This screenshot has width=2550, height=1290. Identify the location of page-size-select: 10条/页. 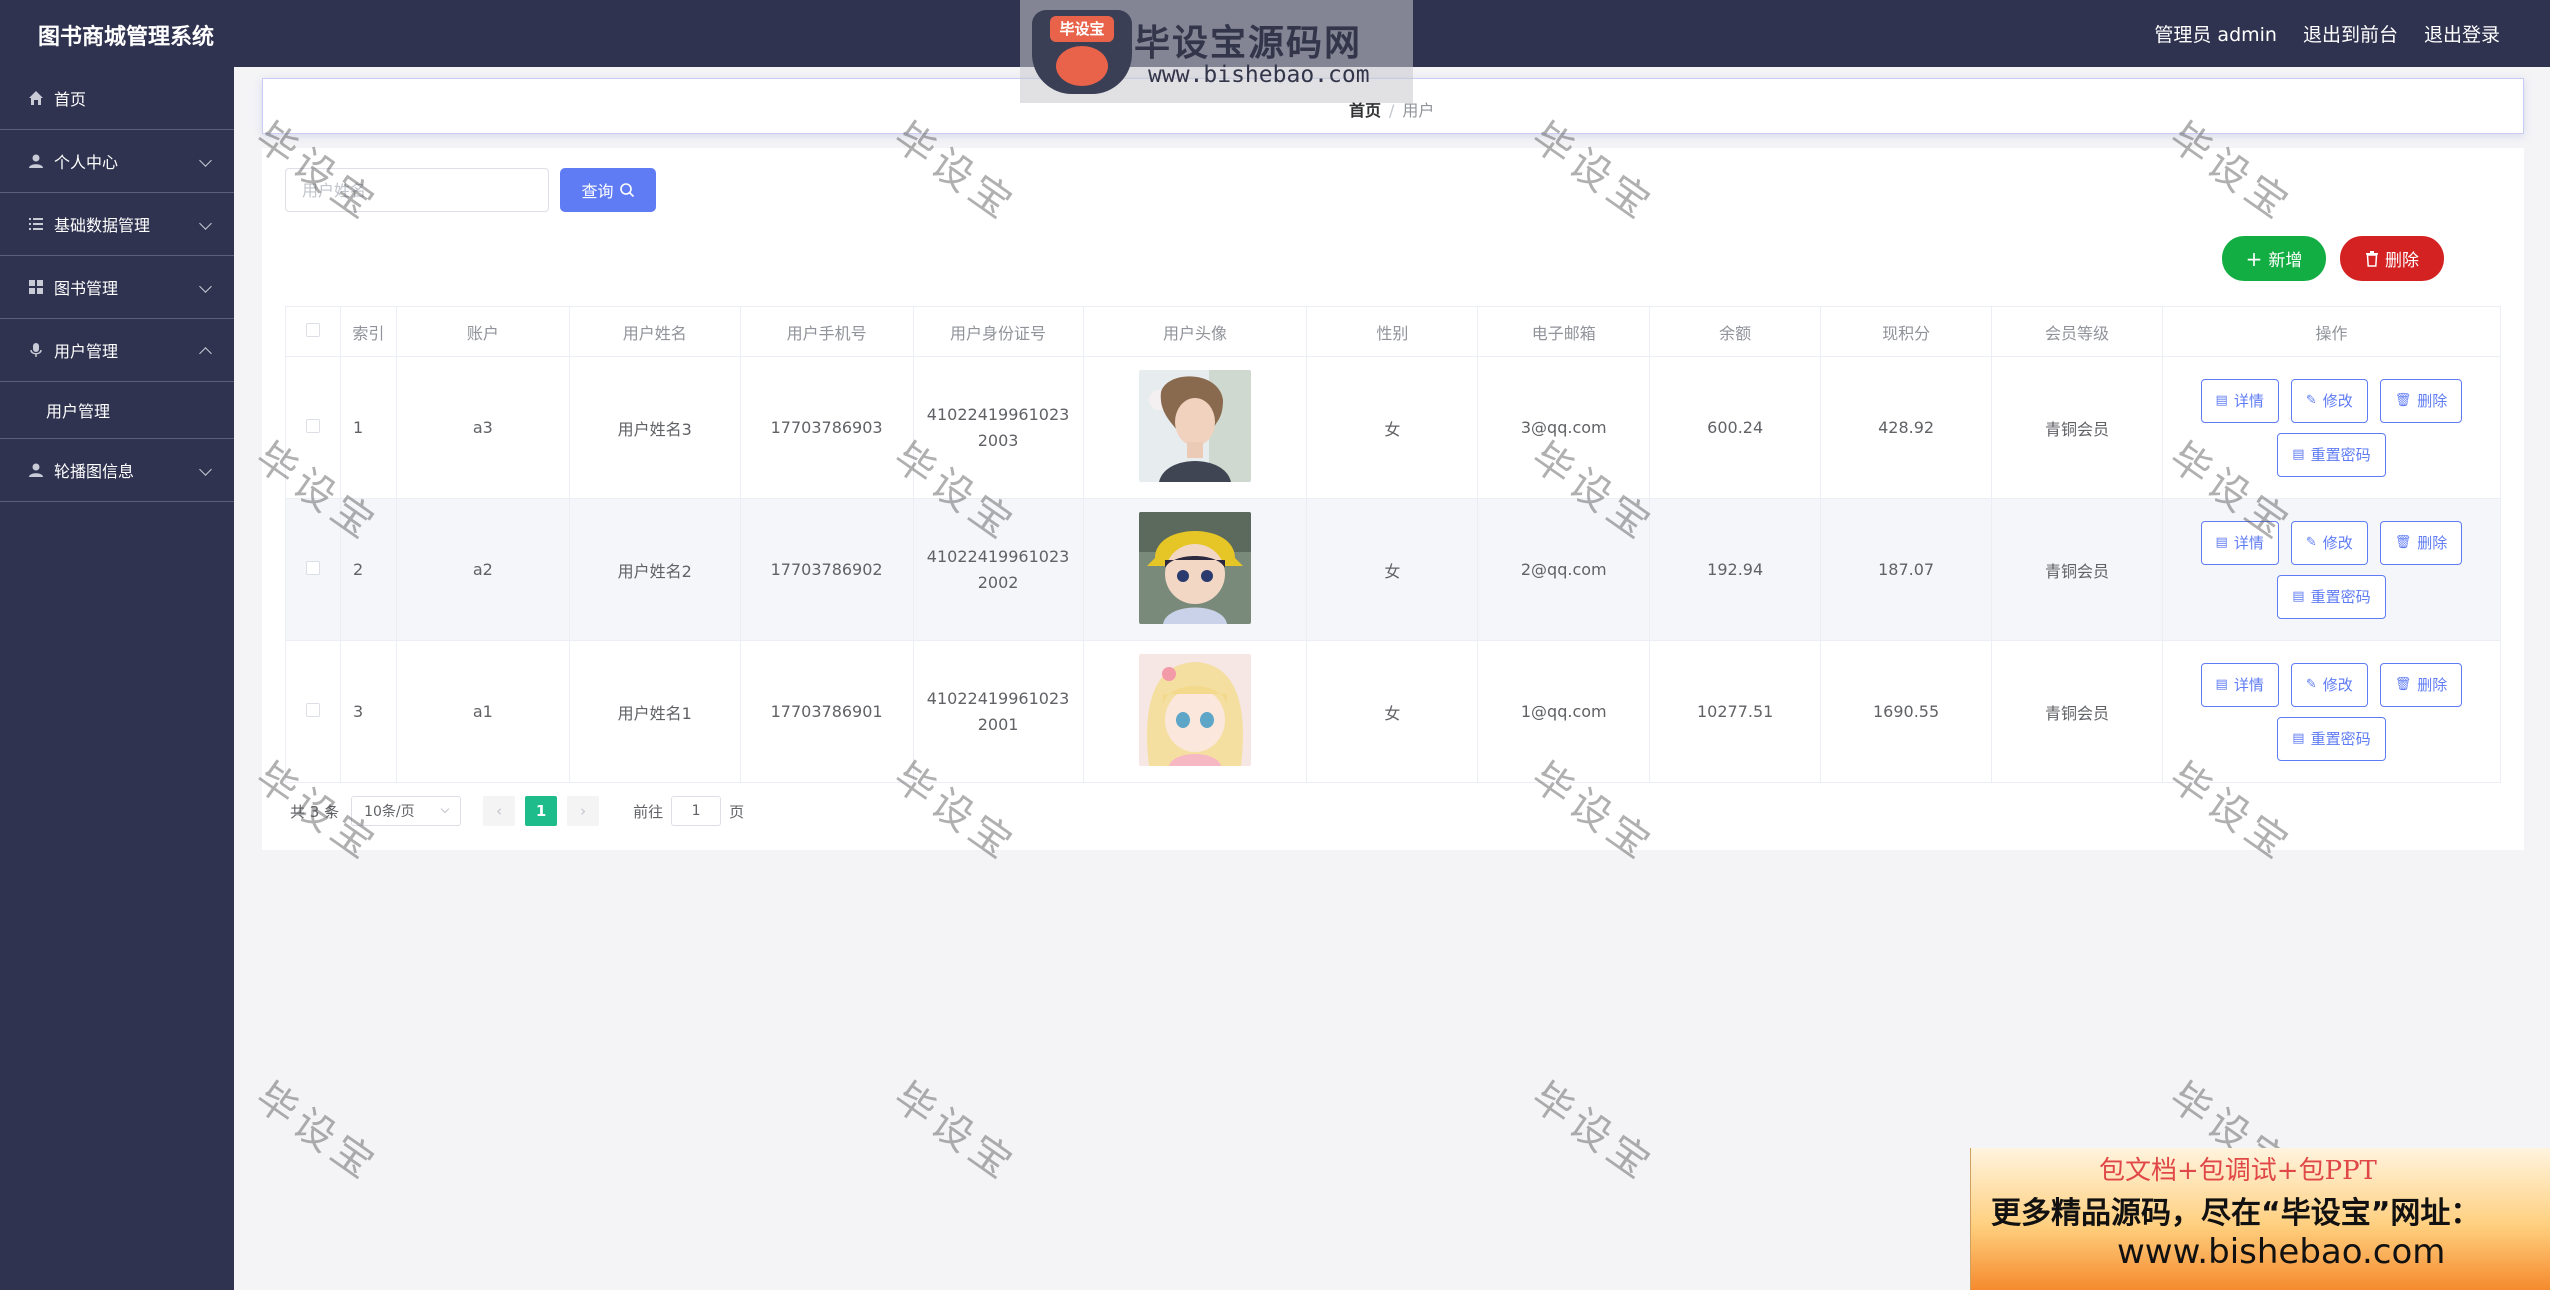
(406, 811).